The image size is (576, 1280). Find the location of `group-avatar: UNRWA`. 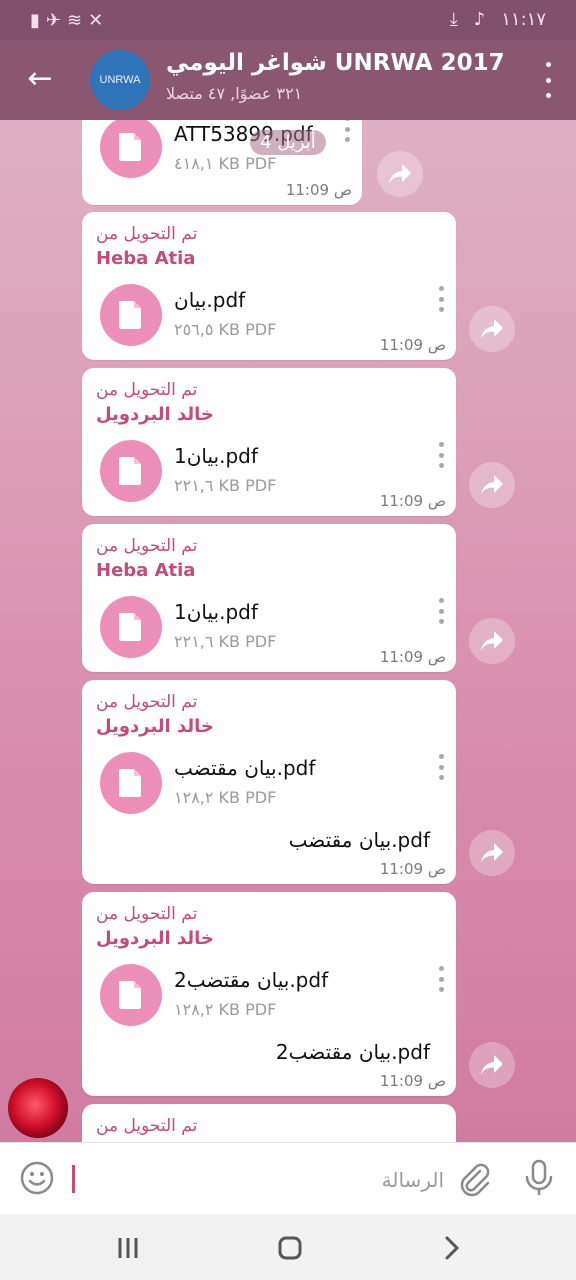

group-avatar: UNRWA is located at coordinates (120, 80).